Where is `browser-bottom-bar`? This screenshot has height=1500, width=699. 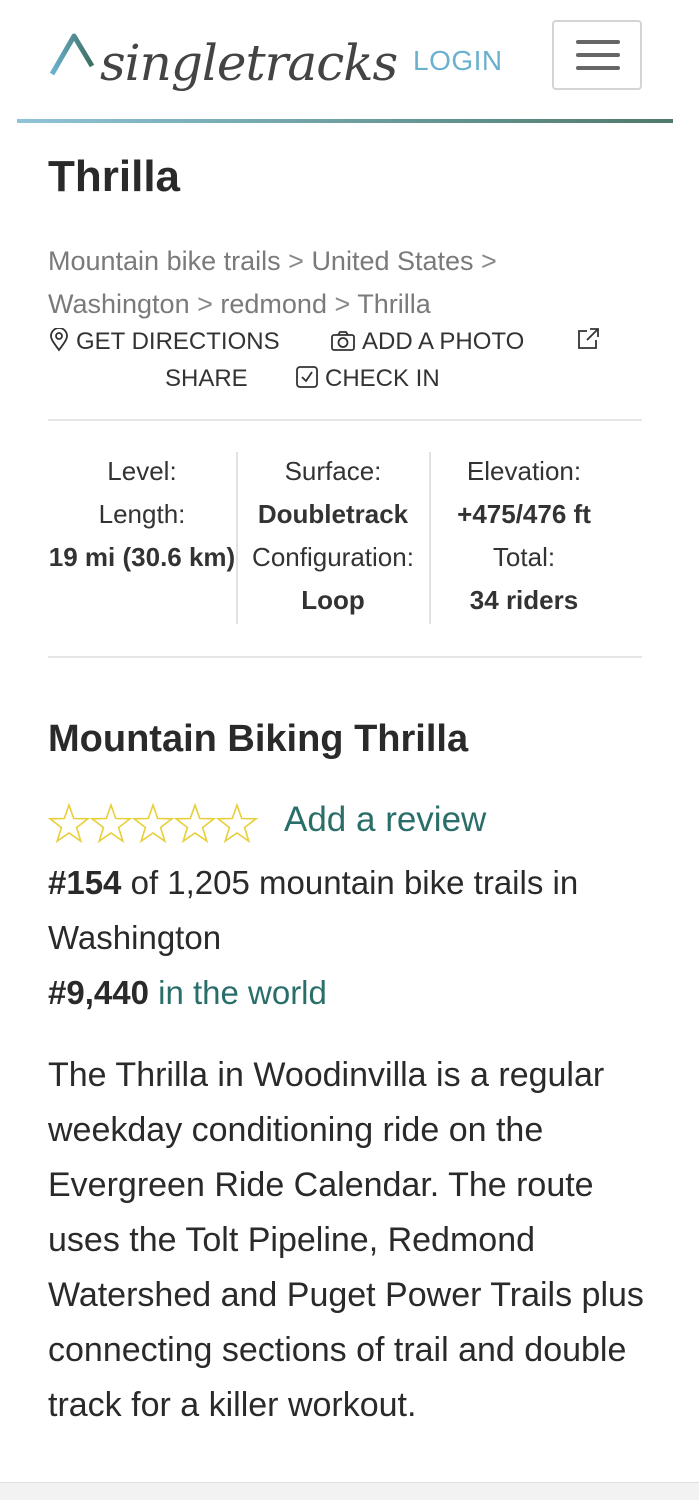
browser-bottom-bar is located at coordinates (349, 1491).